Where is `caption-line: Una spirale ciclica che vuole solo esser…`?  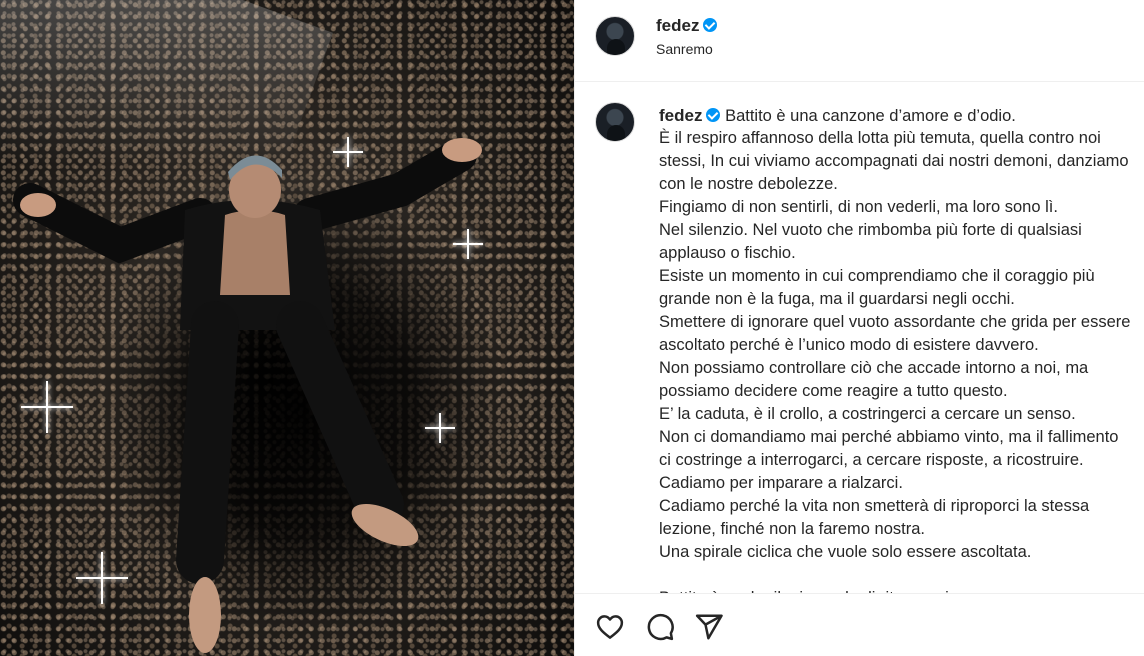 caption-line: Una spirale ciclica che vuole solo esser… is located at coordinates (845, 552).